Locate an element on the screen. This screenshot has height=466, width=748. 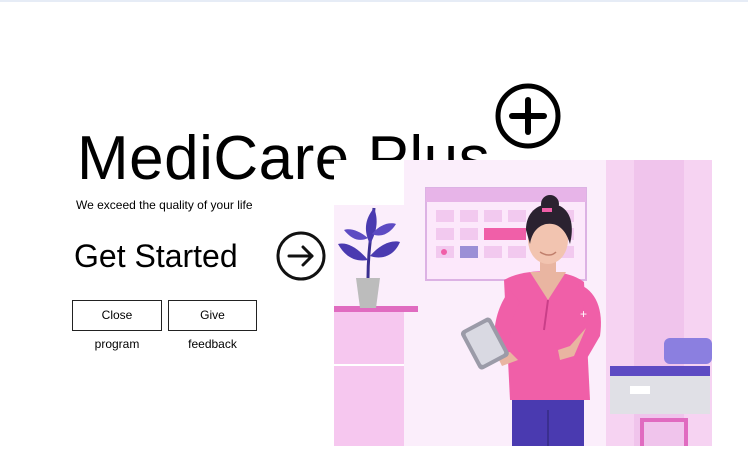
tagline: We exceed the quality of your life is located at coordinates (164, 205).